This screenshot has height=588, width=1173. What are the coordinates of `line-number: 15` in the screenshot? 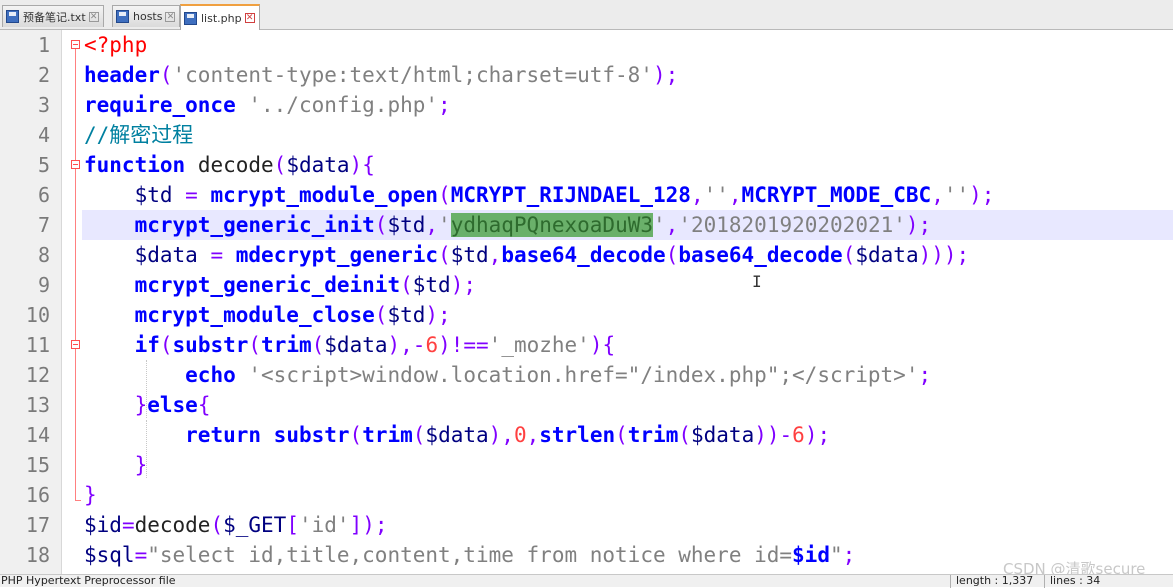 It's located at (37, 465).